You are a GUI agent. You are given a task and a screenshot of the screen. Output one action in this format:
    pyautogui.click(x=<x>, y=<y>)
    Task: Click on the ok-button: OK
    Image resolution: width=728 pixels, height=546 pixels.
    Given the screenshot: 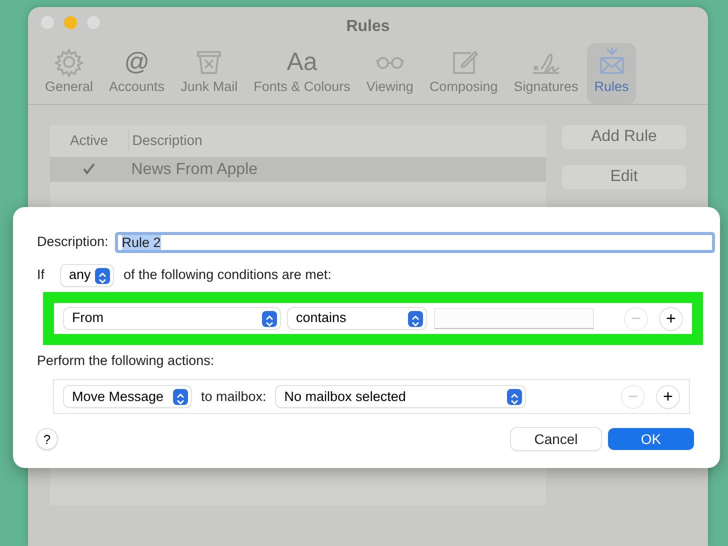 What is the action you would take?
    pyautogui.click(x=651, y=439)
    